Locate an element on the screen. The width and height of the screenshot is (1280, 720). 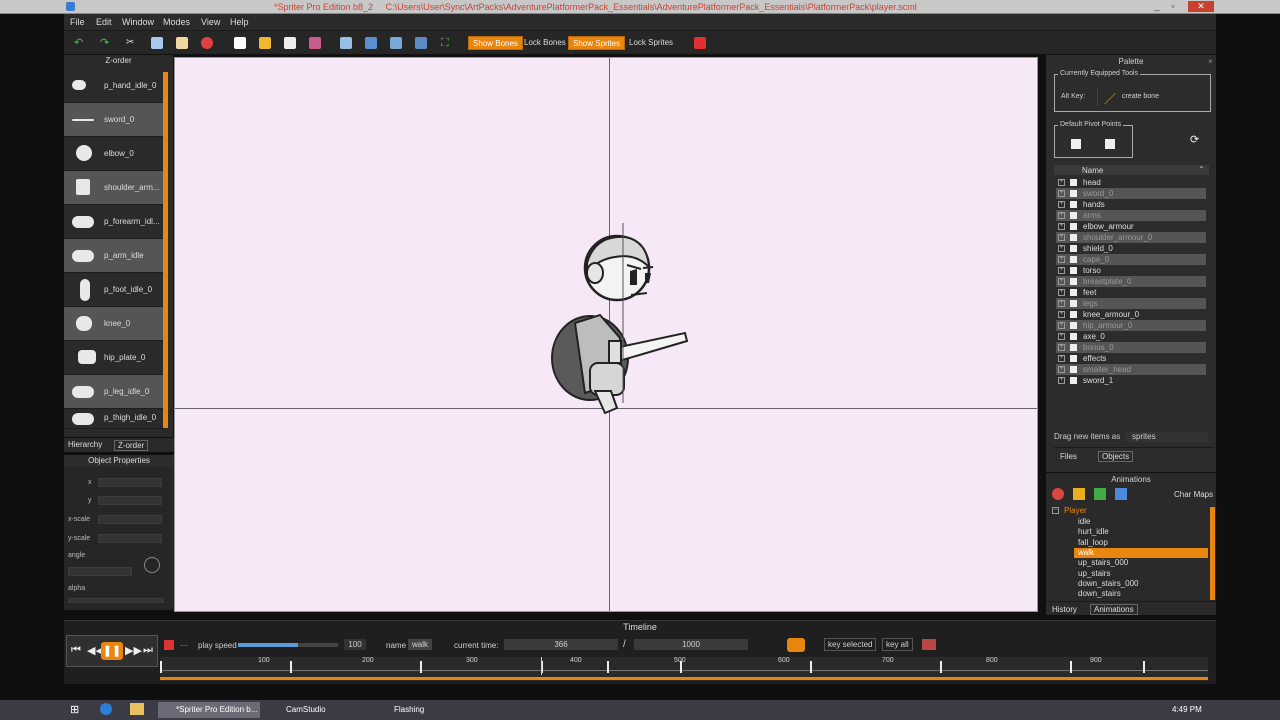
open-folder-icon is located at coordinates (265, 43).